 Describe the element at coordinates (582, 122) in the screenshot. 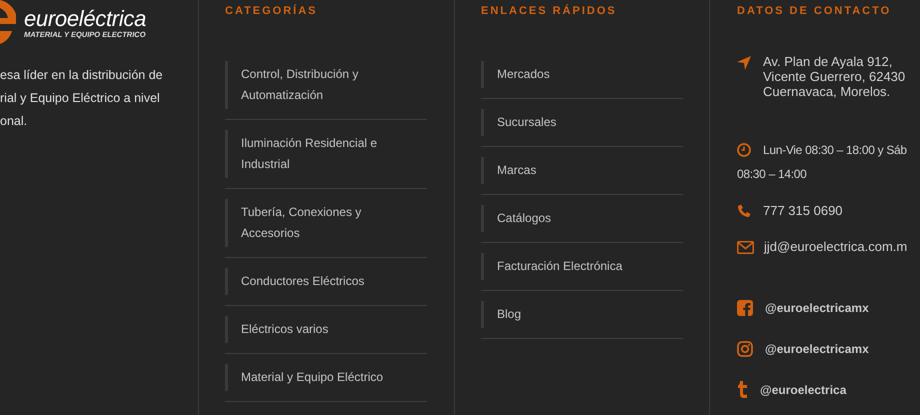

I see `quick-link: Sucursales` at that location.